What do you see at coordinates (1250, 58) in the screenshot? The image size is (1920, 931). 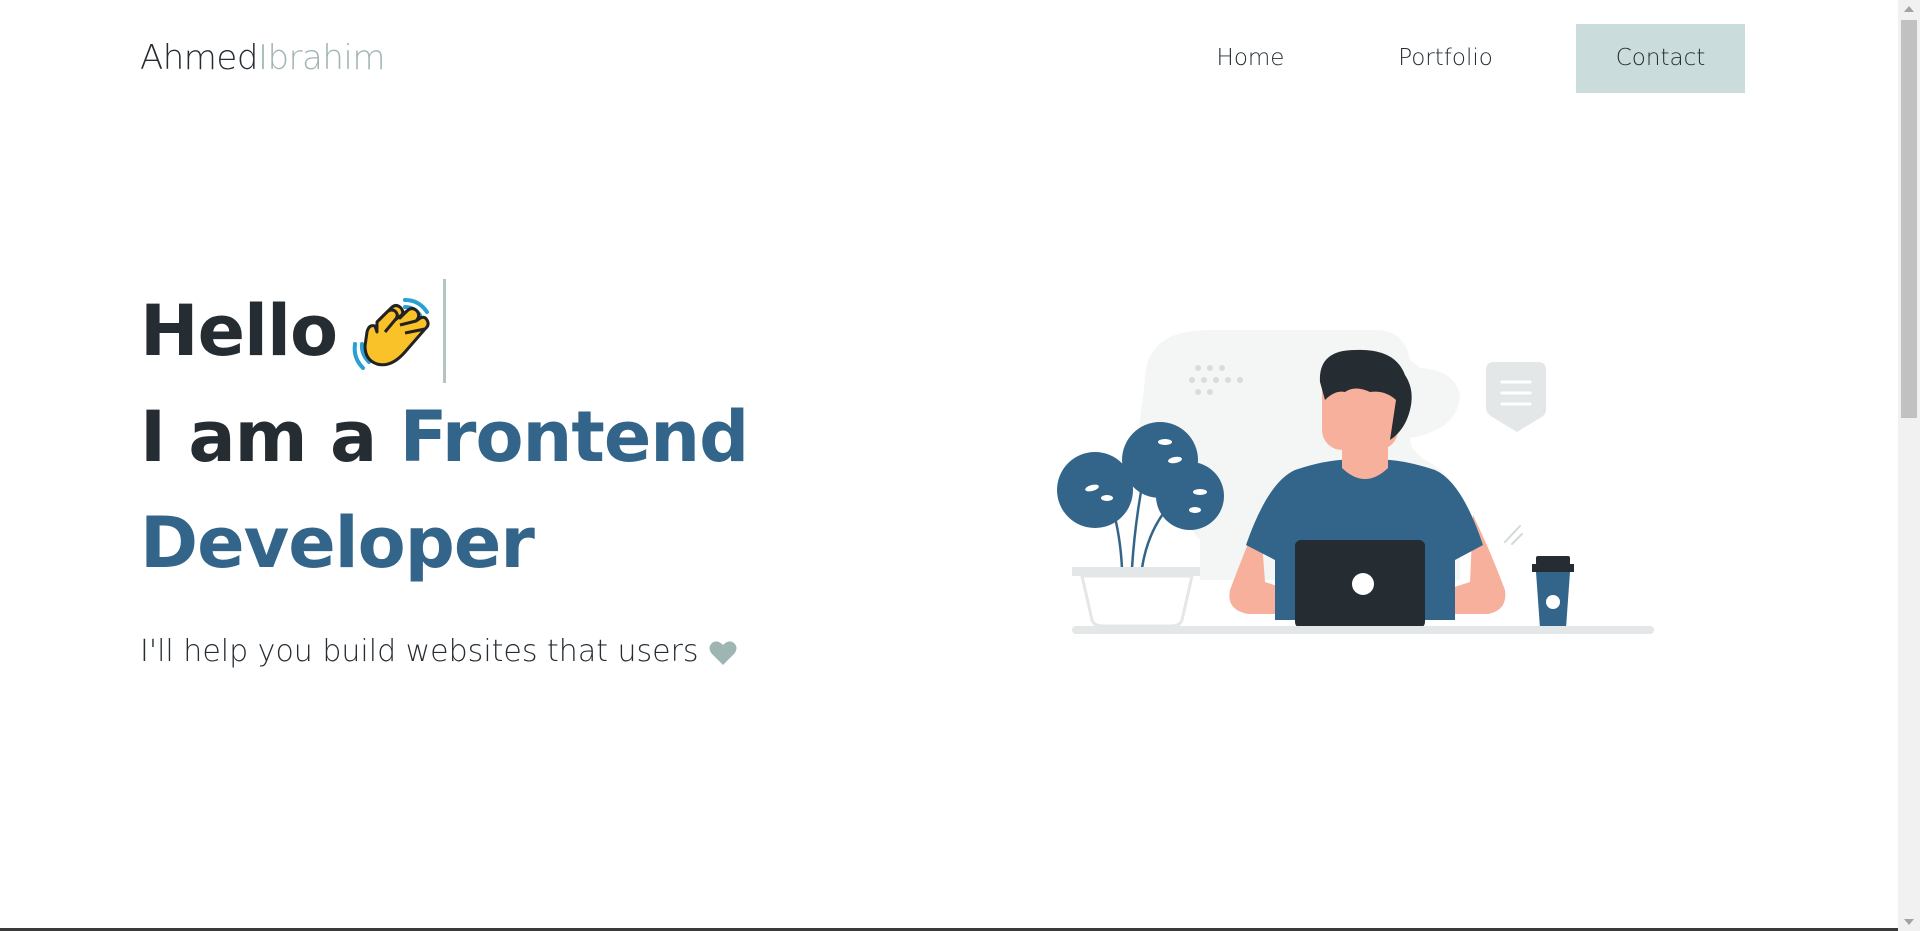 I see `nav-link-home: Home` at bounding box center [1250, 58].